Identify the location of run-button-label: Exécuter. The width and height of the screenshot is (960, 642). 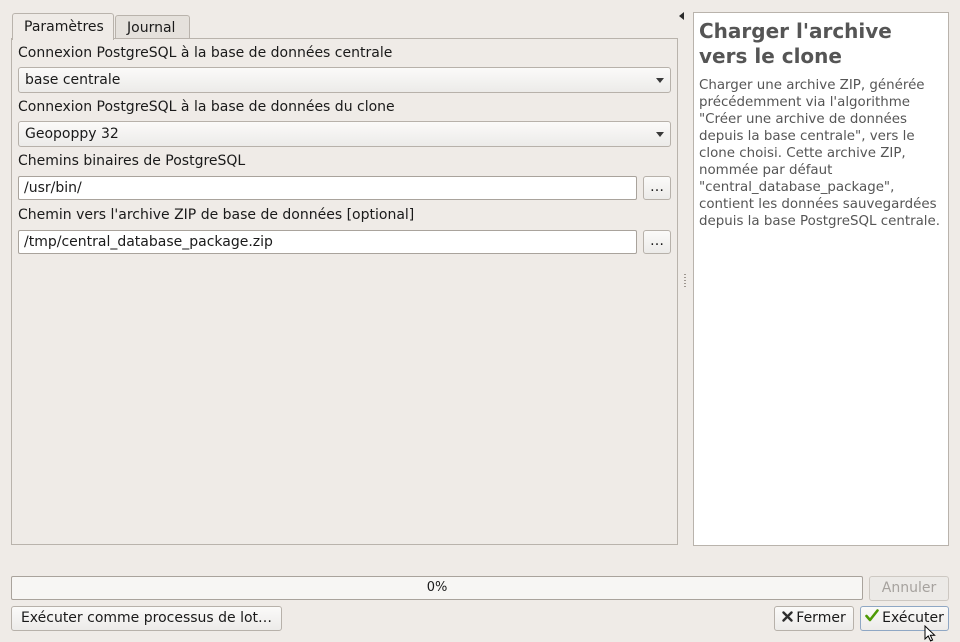
(913, 618).